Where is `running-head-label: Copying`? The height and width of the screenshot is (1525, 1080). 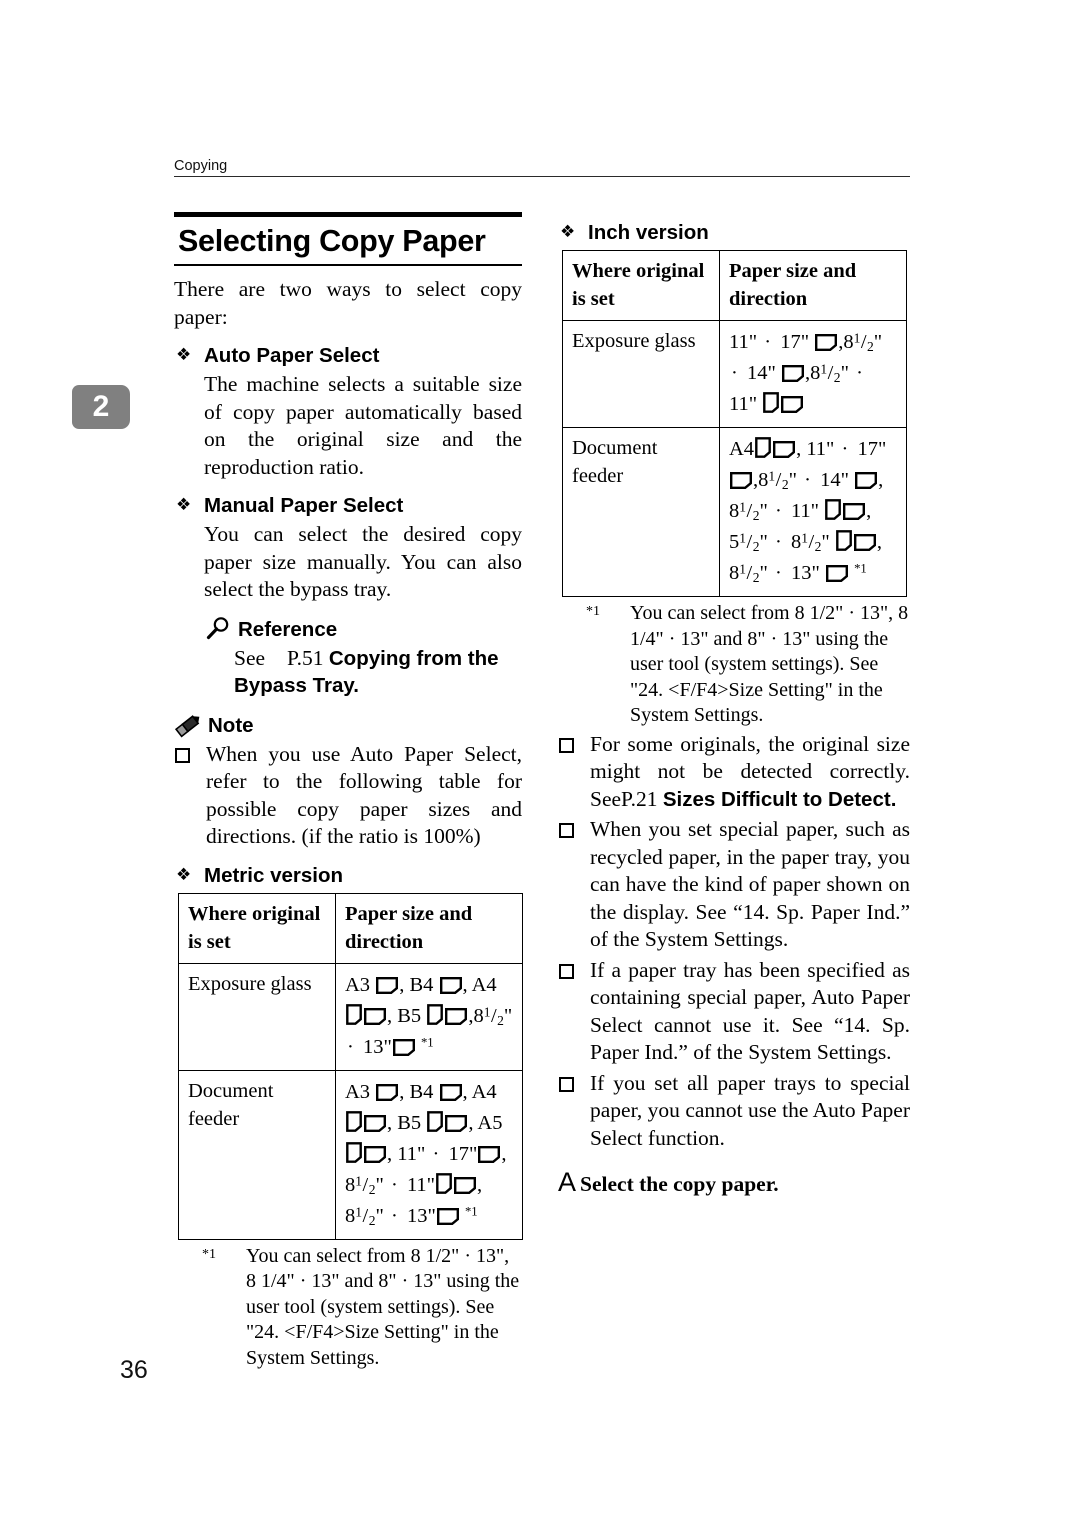
running-head-label: Copying is located at coordinates (201, 166).